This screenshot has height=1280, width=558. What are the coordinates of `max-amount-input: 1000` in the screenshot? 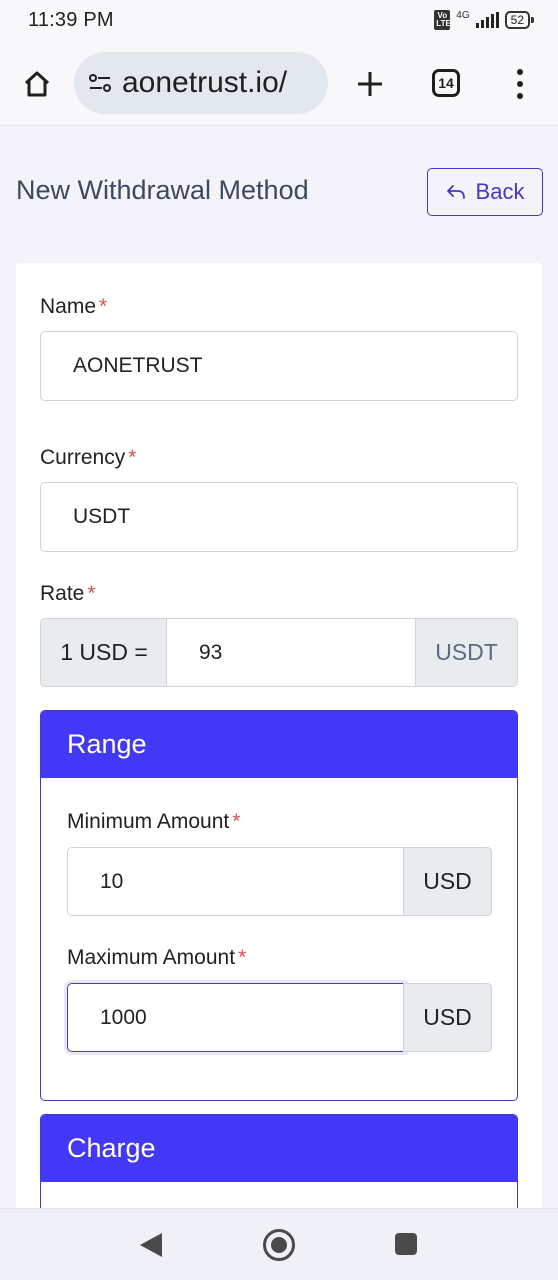 It's located at (236, 1017).